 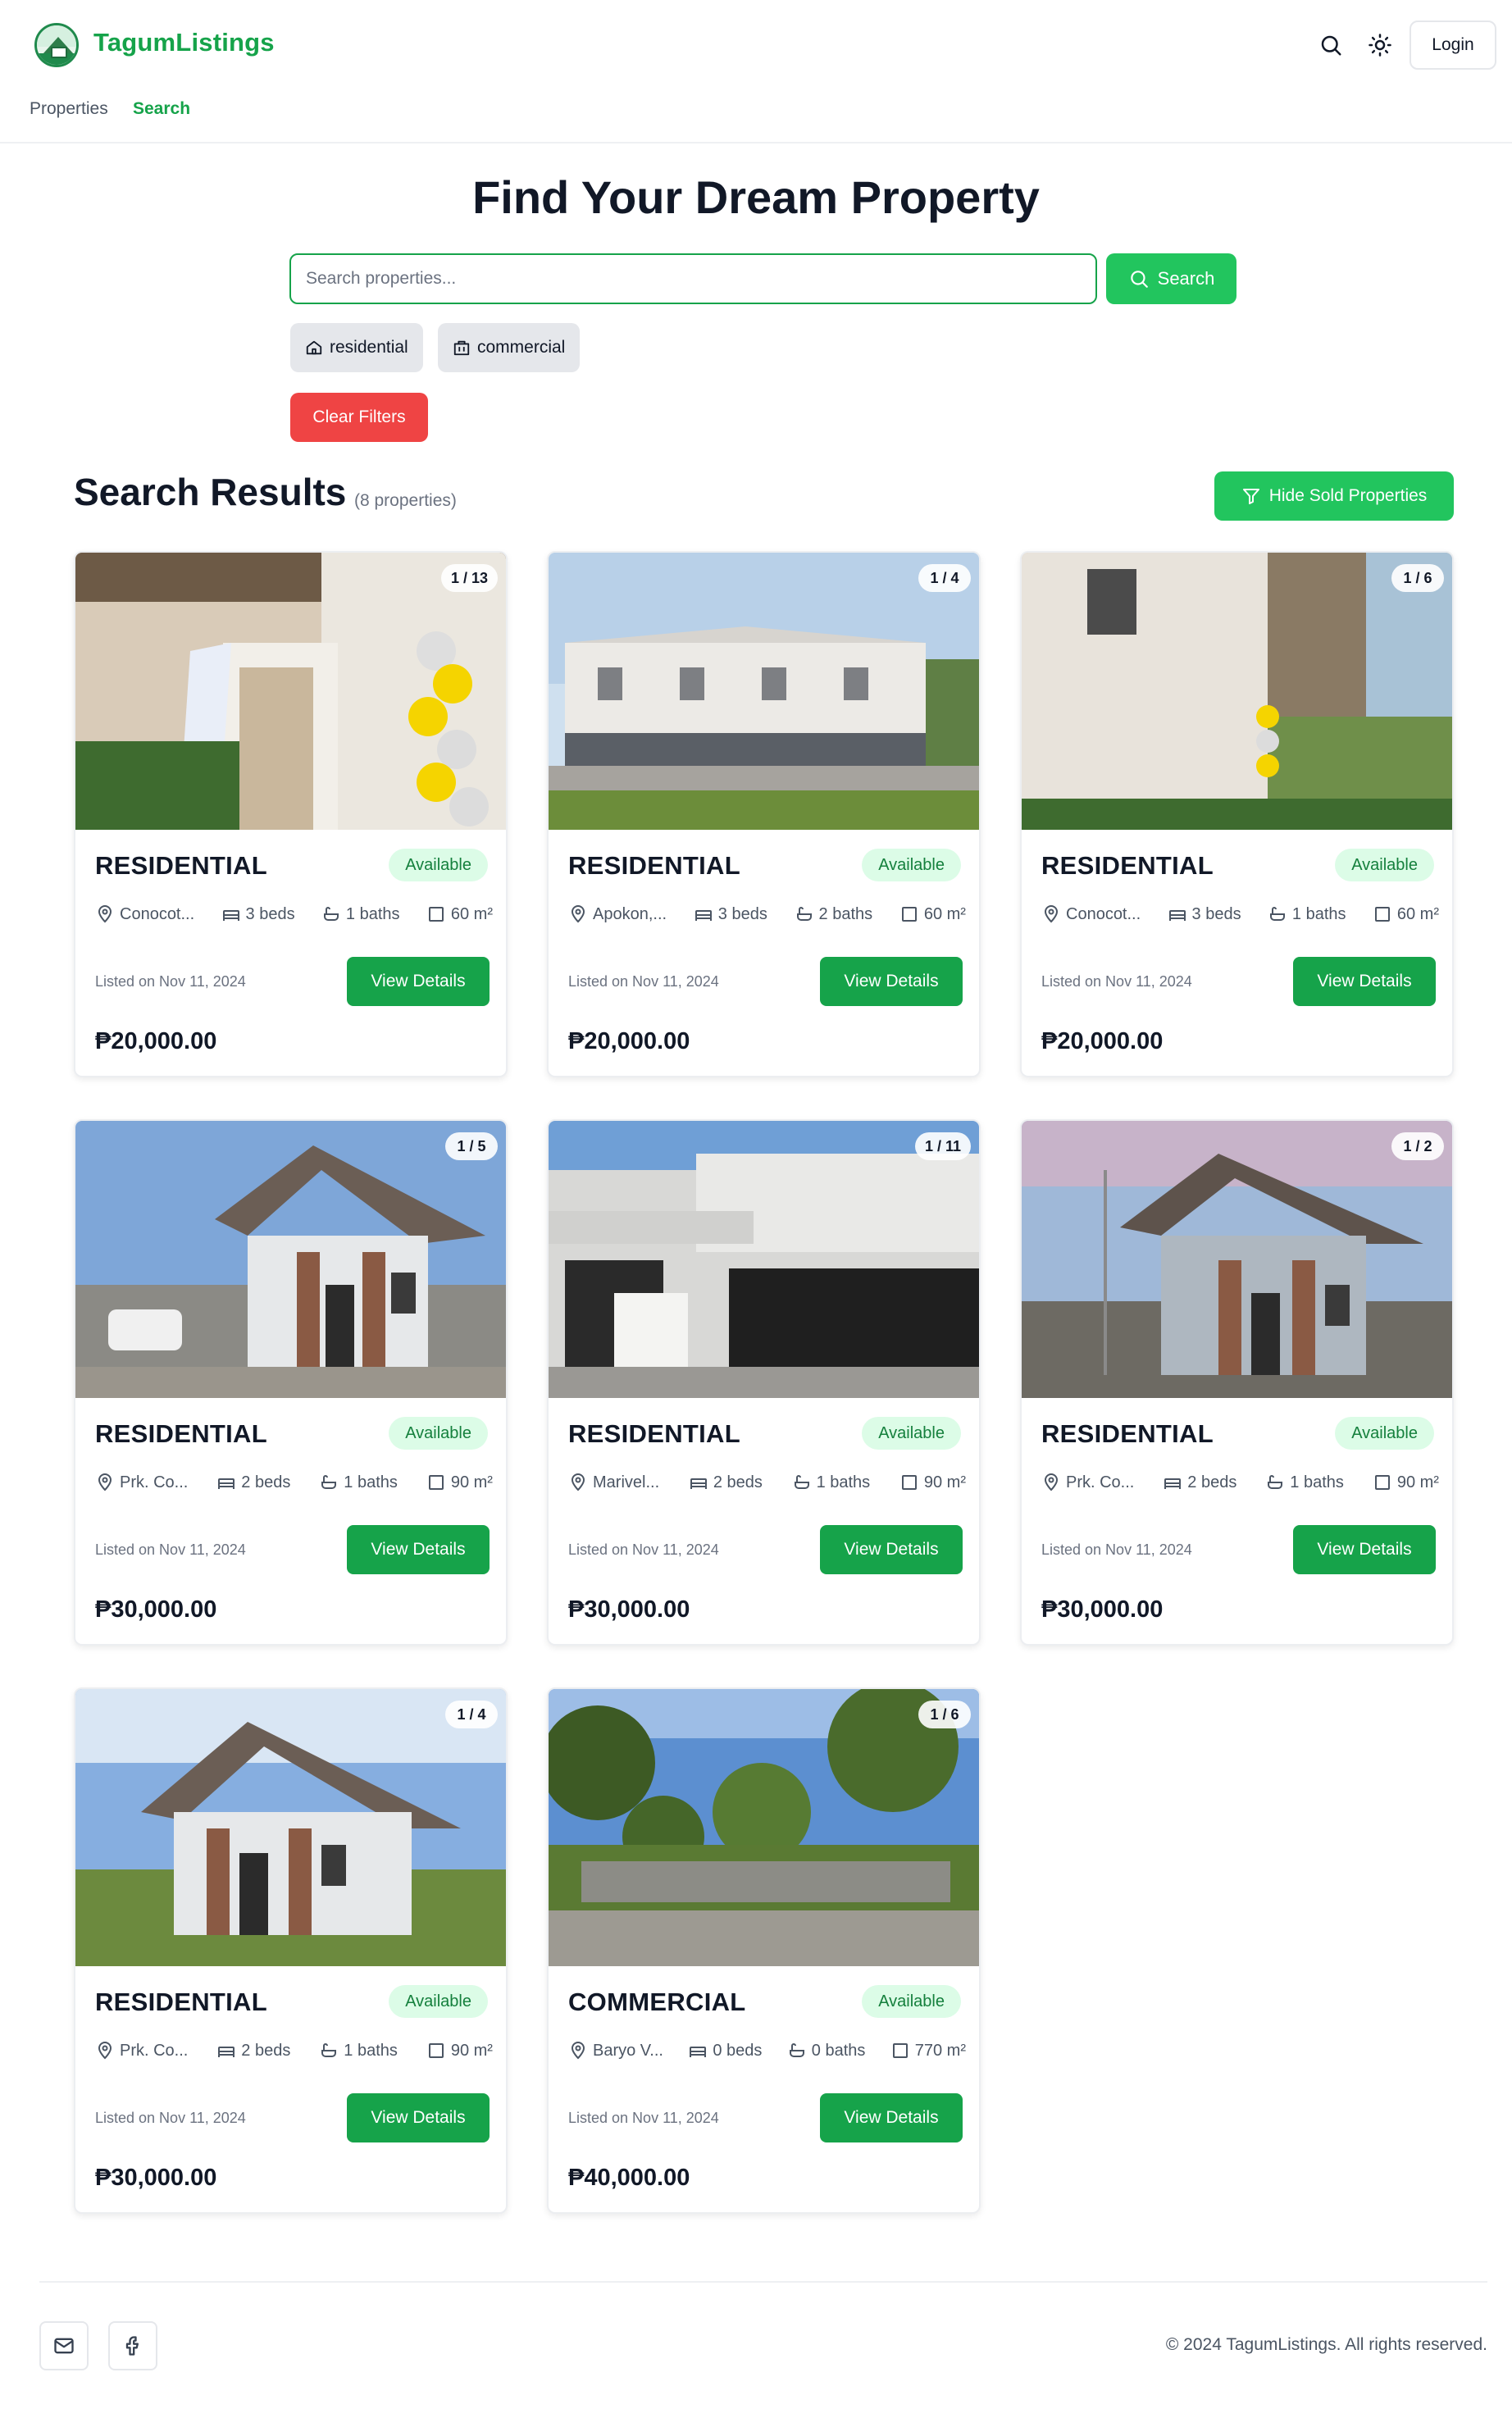 What do you see at coordinates (161, 109) in the screenshot?
I see `nav-search: Search` at bounding box center [161, 109].